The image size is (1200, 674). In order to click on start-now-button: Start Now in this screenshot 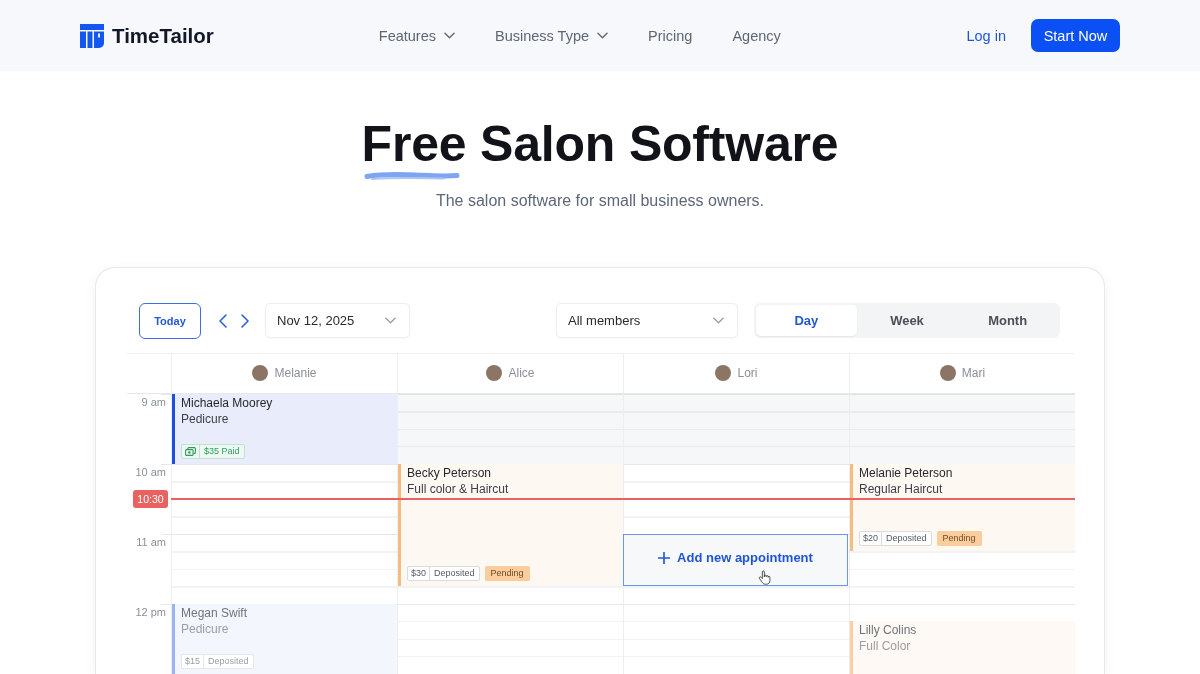, I will do `click(1075, 35)`.